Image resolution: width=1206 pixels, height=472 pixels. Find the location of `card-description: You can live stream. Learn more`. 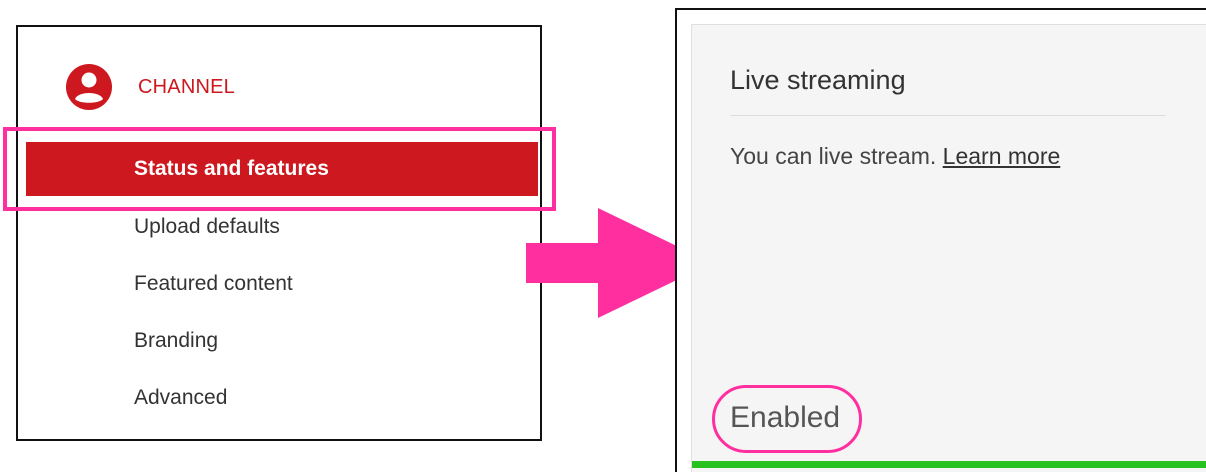

card-description: You can live stream. Learn more is located at coordinates (895, 156).